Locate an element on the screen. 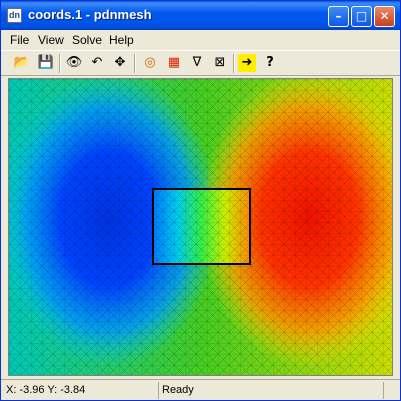  move-icon: ✥ is located at coordinates (120, 63).